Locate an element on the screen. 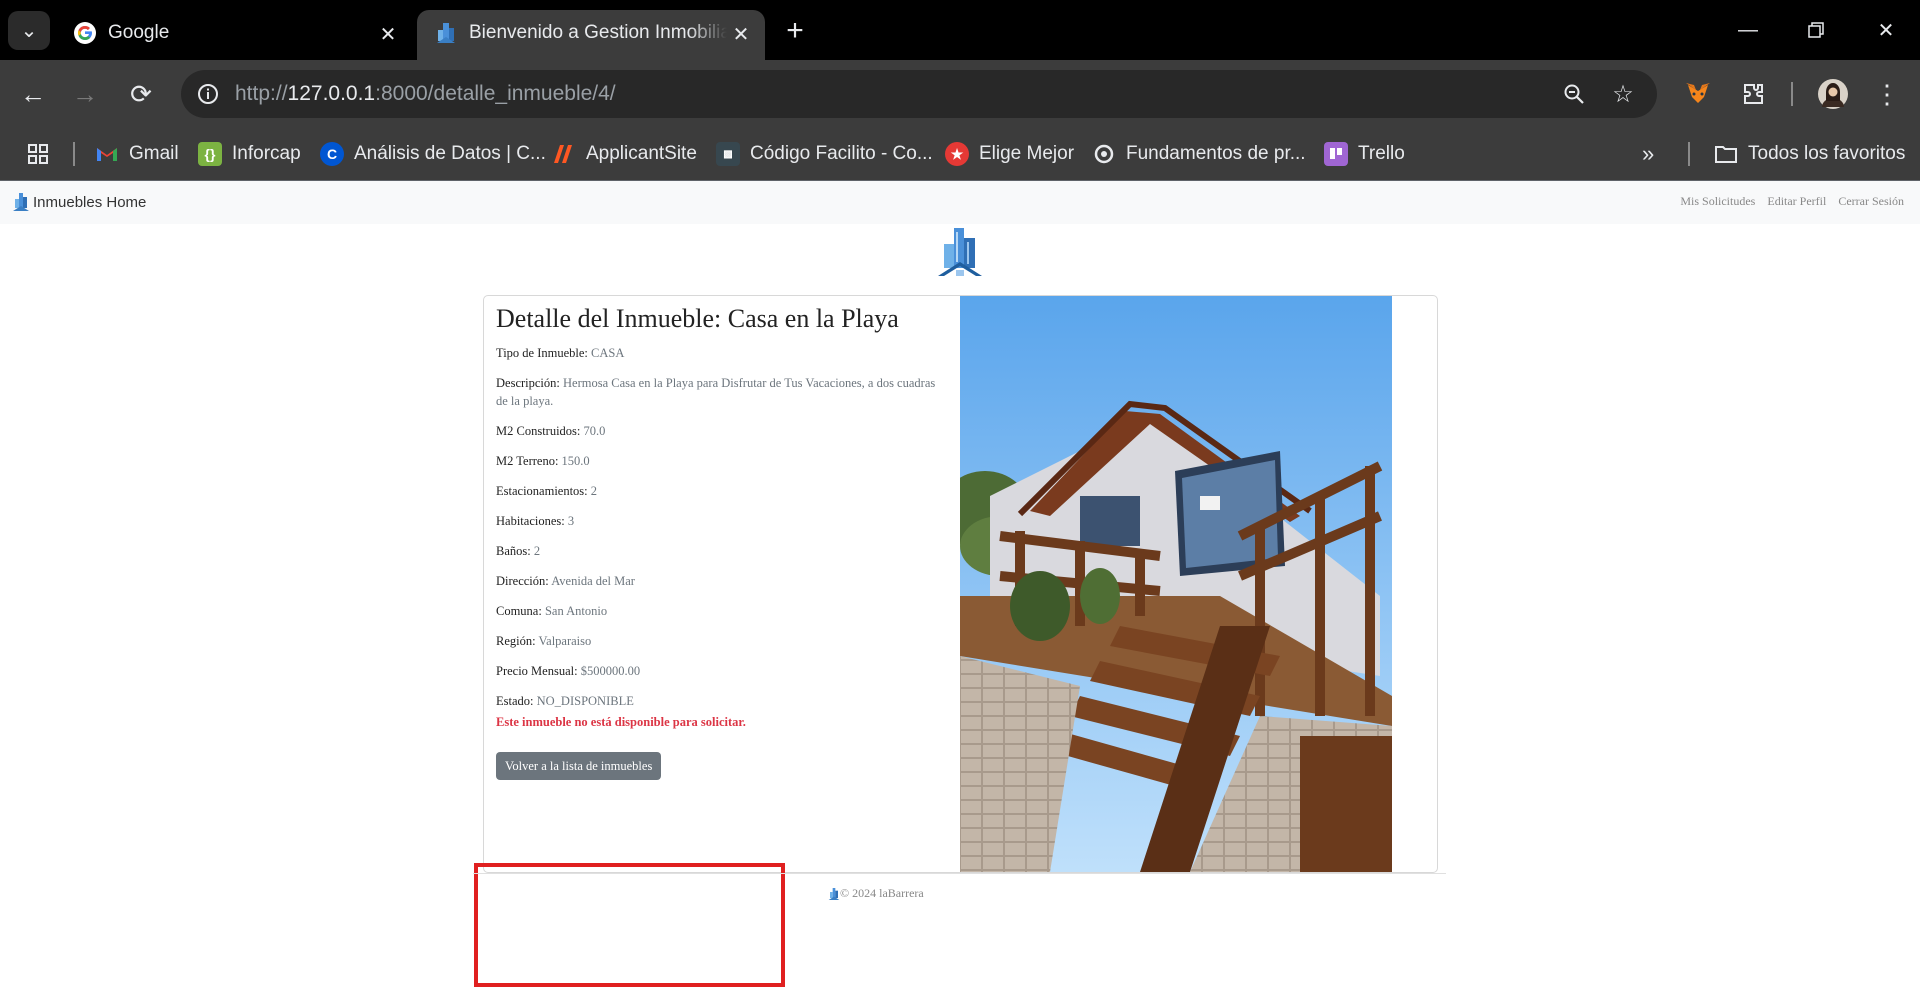  eligemejor-icon: ★ is located at coordinates (957, 154).